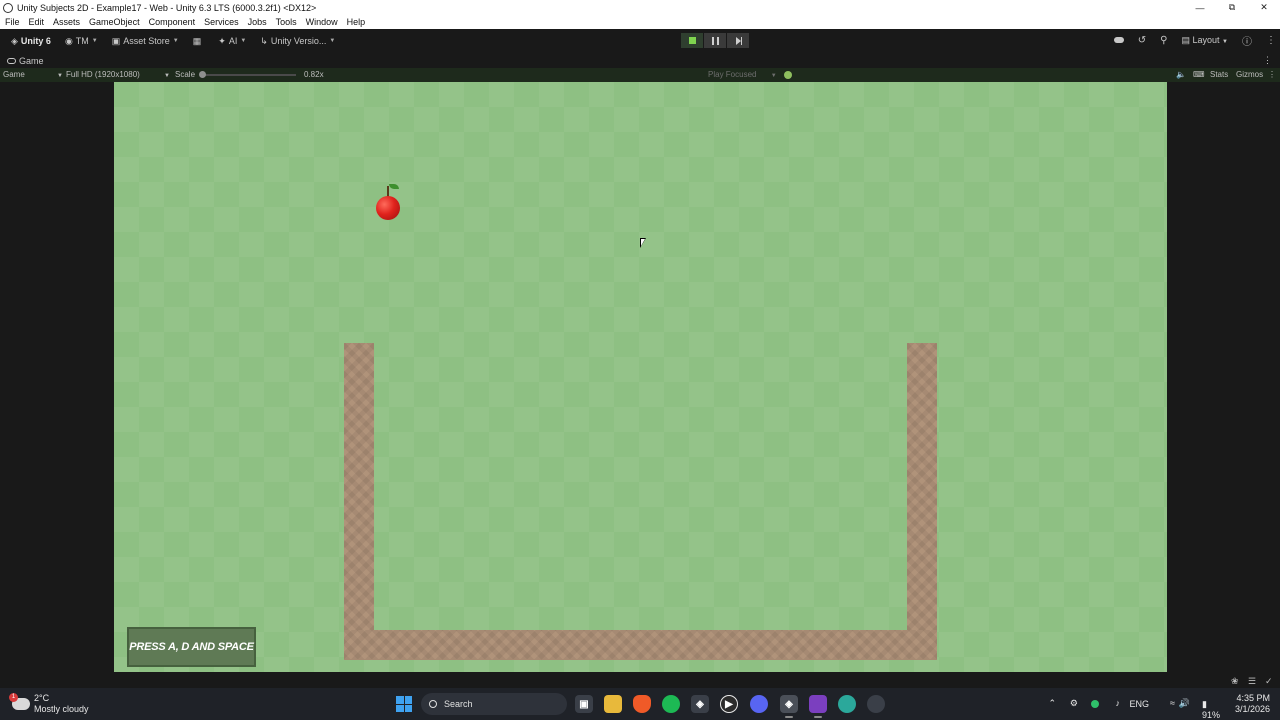 The height and width of the screenshot is (720, 1280). What do you see at coordinates (876, 704) in the screenshot?
I see `chrome-browser-icon` at bounding box center [876, 704].